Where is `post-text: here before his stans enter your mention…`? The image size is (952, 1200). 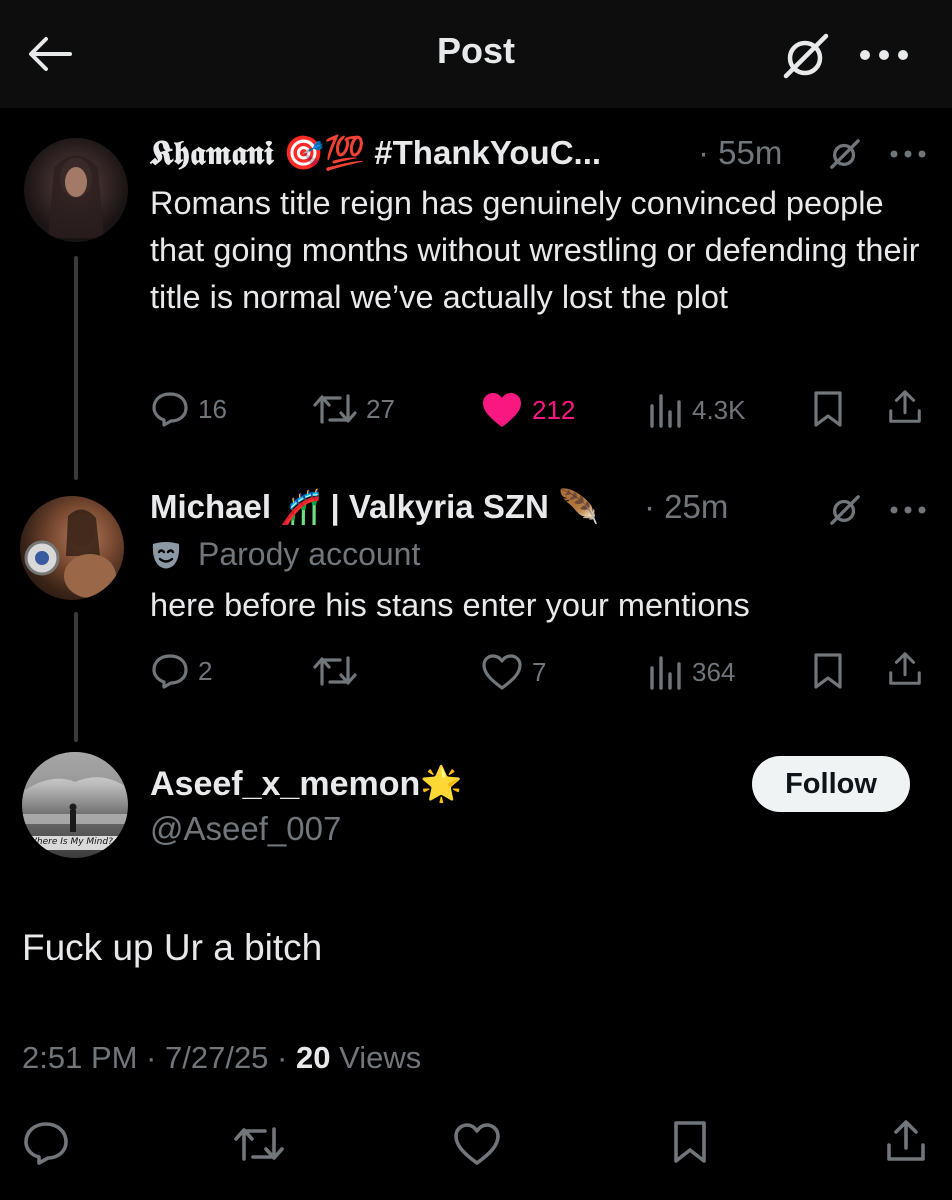
post-text: here before his stans enter your mention… is located at coordinates (450, 605).